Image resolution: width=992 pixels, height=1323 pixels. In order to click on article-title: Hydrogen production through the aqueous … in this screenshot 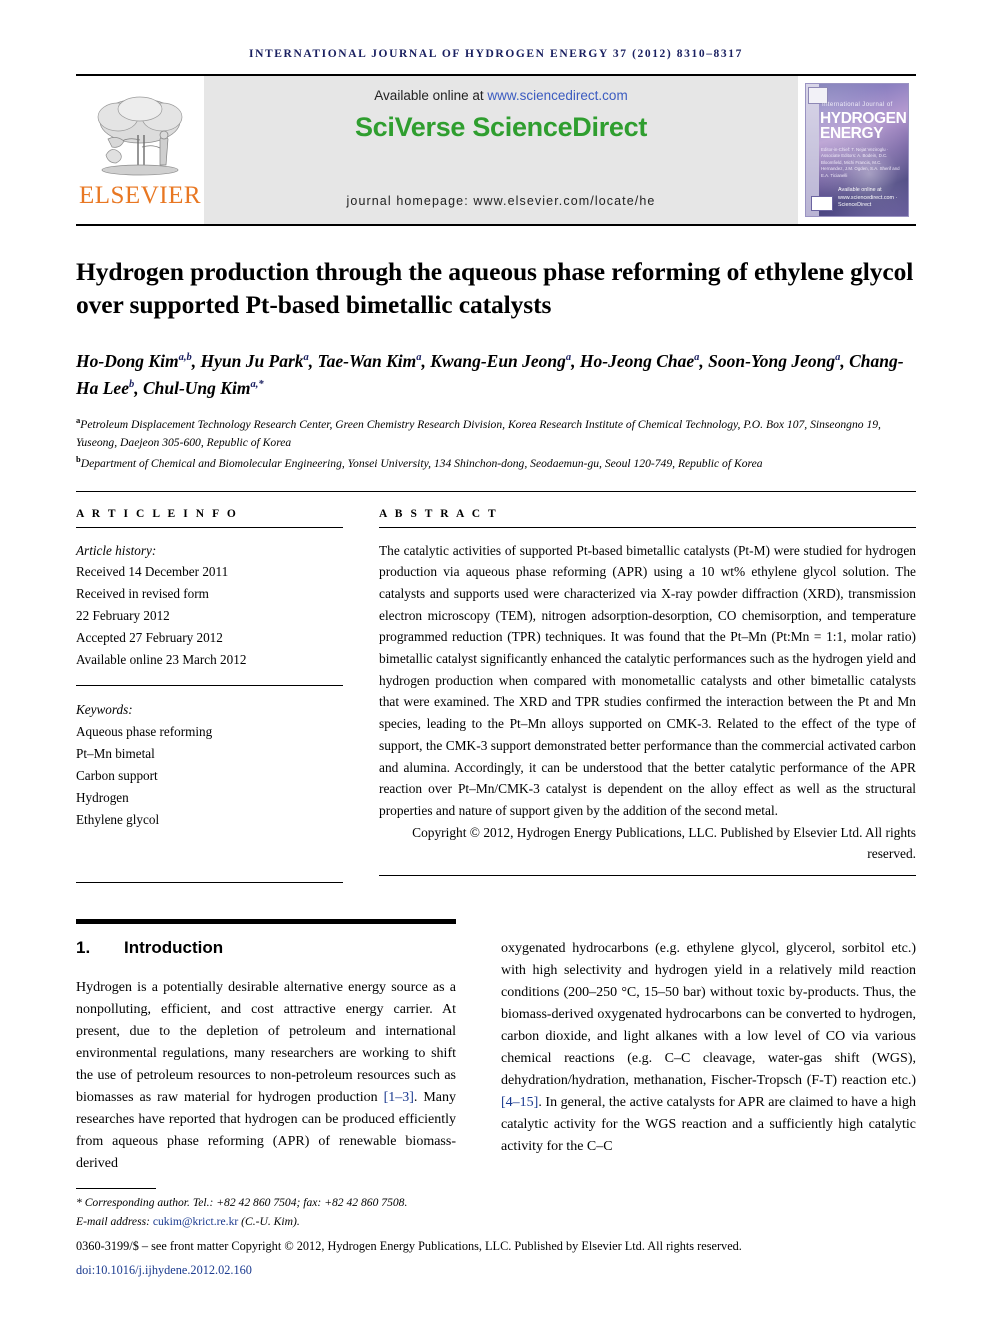, I will do `click(495, 288)`.